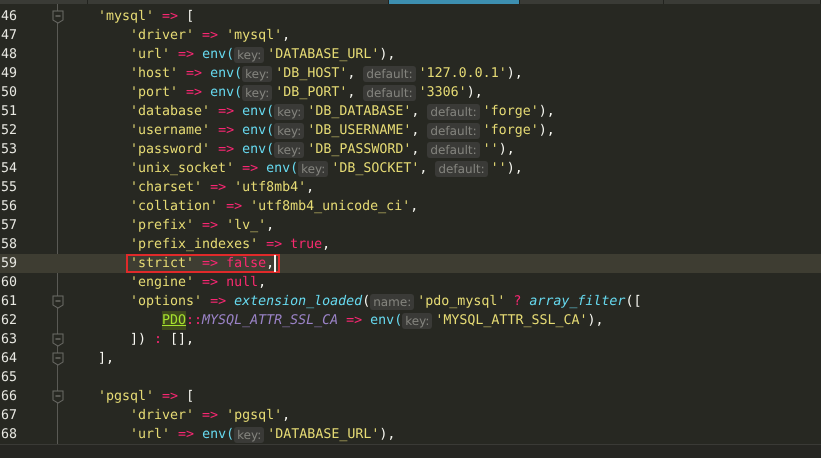 The image size is (821, 458). I want to click on string-literal: 'strict', so click(162, 264).